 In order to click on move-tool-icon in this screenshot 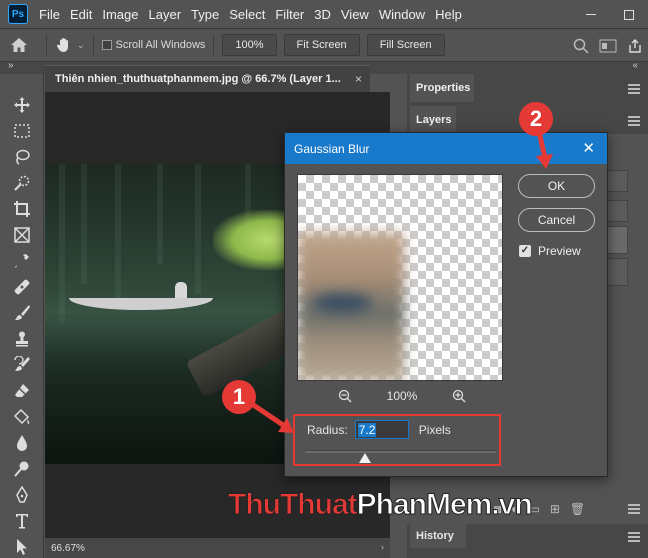, I will do `click(22, 105)`.